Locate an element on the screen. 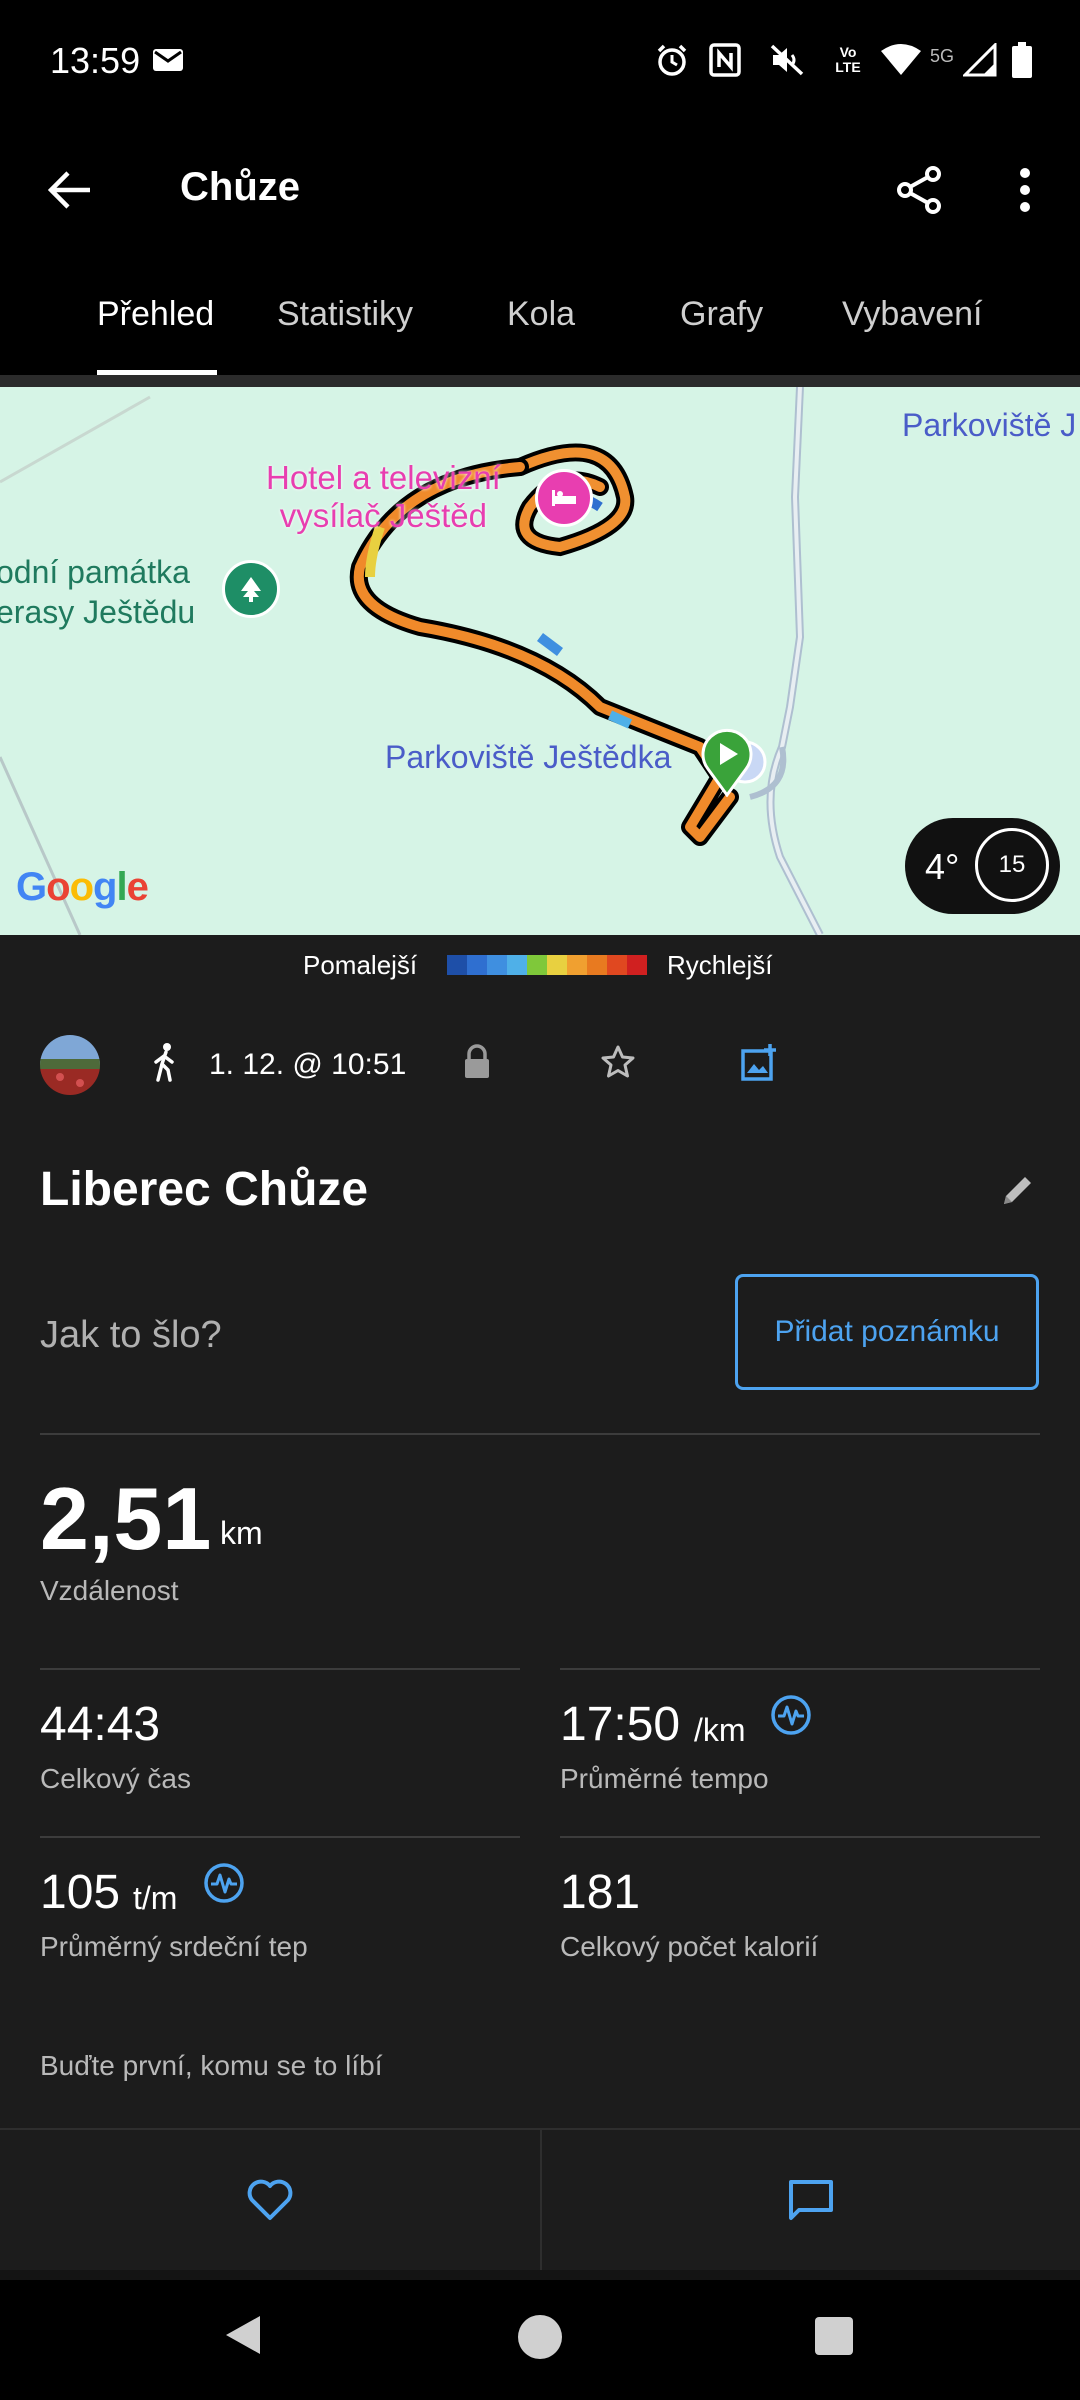 The width and height of the screenshot is (1080, 2400). legend-slower: Pomalejší is located at coordinates (360, 965).